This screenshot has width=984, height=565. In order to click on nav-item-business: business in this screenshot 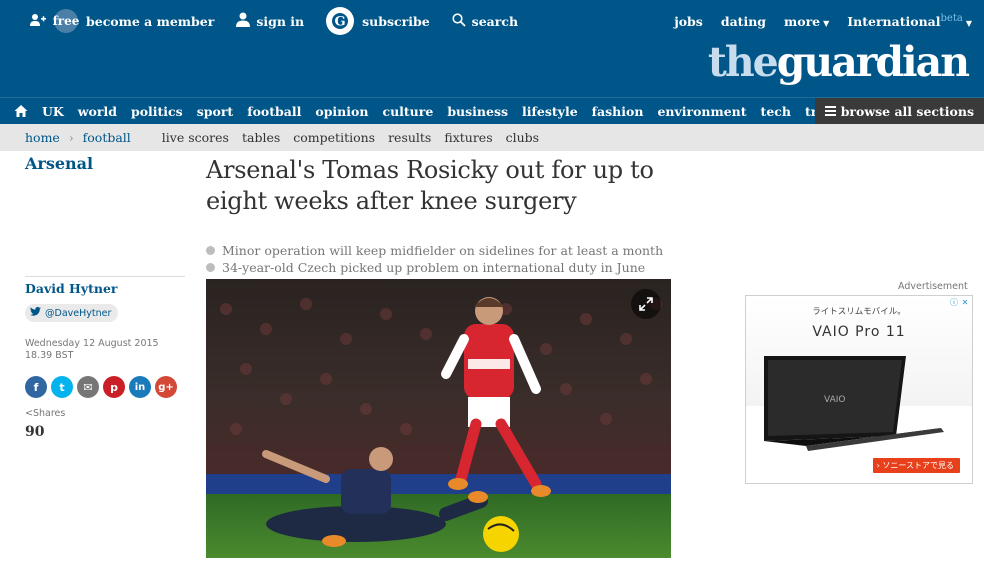, I will do `click(477, 111)`.